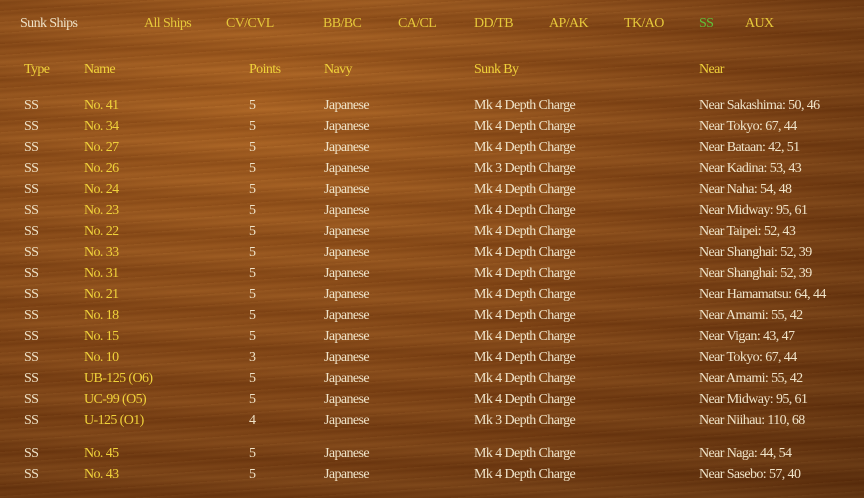 Image resolution: width=864 pixels, height=498 pixels. What do you see at coordinates (759, 24) in the screenshot?
I see `filter-aux: AUX` at bounding box center [759, 24].